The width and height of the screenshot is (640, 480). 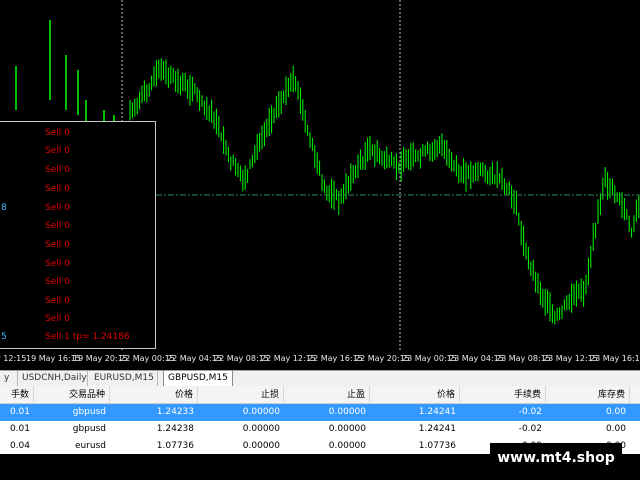 What do you see at coordinates (4, 208) in the screenshot?
I see `panel-lot-value: 8` at bounding box center [4, 208].